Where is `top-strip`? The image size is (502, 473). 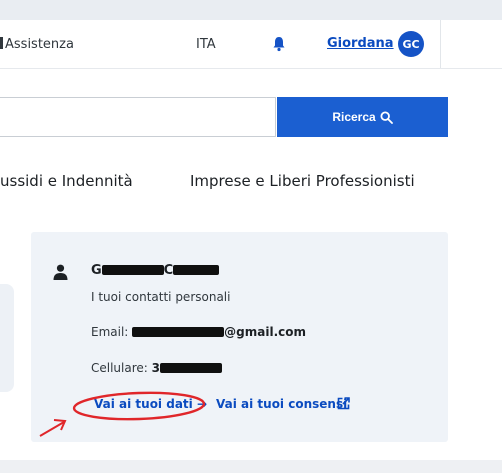 top-strip is located at coordinates (251, 10).